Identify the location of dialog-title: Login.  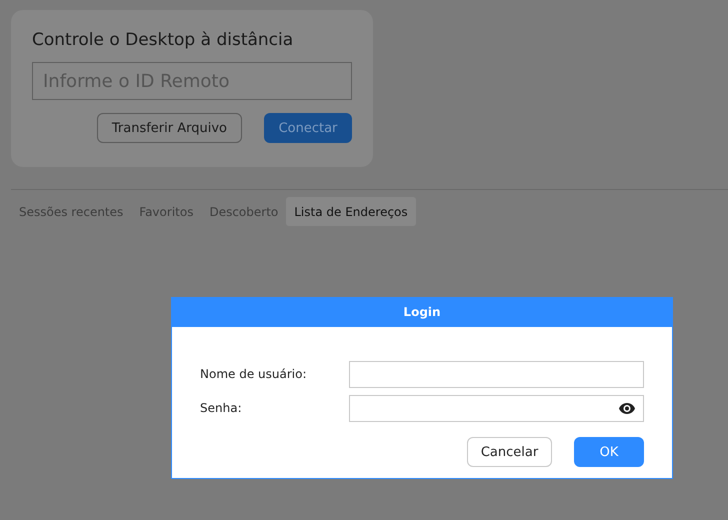
(422, 312).